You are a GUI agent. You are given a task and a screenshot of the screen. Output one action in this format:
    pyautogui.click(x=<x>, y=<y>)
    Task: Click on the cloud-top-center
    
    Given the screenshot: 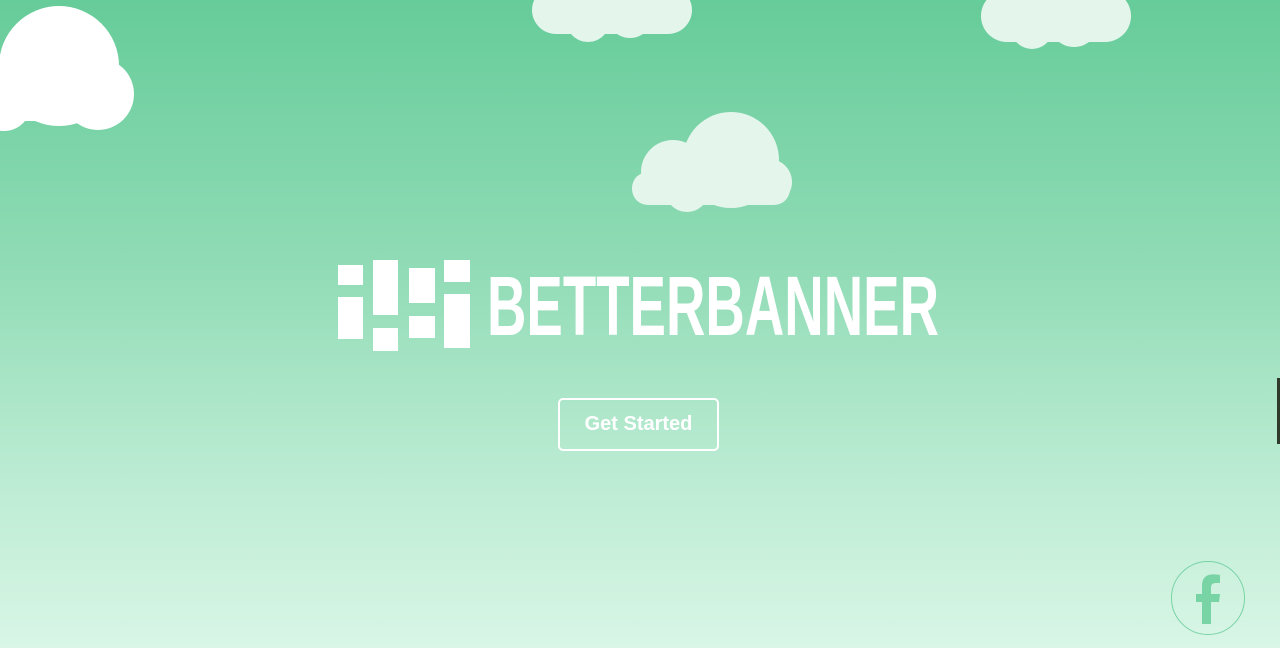 What is the action you would take?
    pyautogui.click(x=613, y=23)
    